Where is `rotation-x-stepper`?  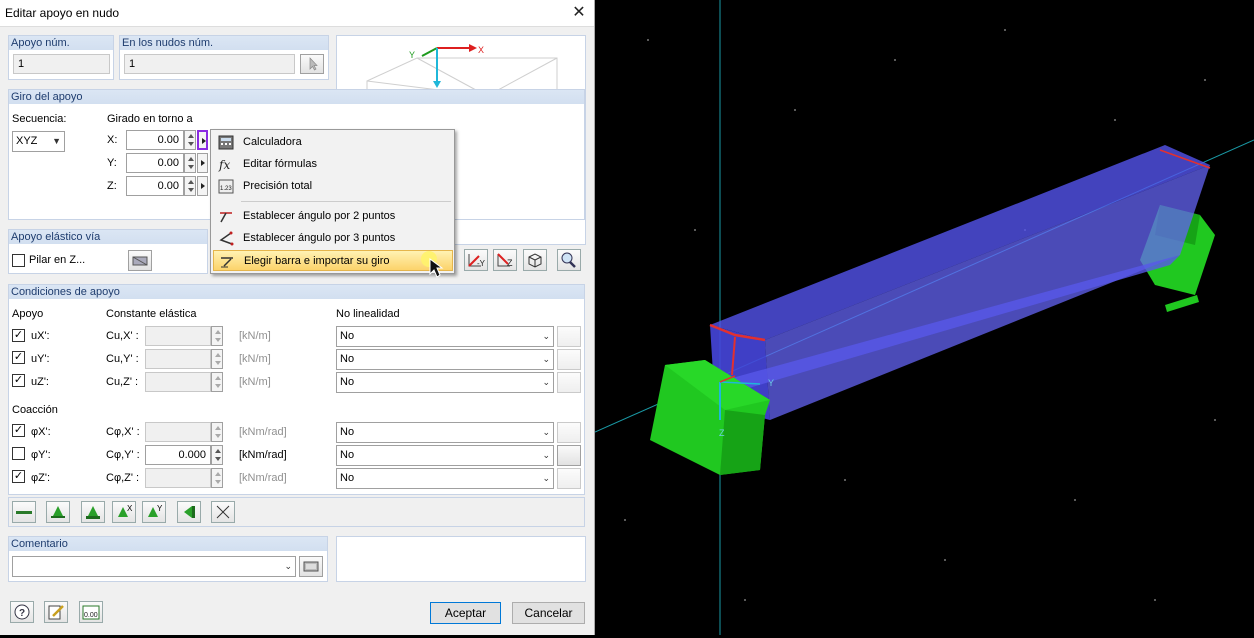
rotation-x-stepper is located at coordinates (190, 140).